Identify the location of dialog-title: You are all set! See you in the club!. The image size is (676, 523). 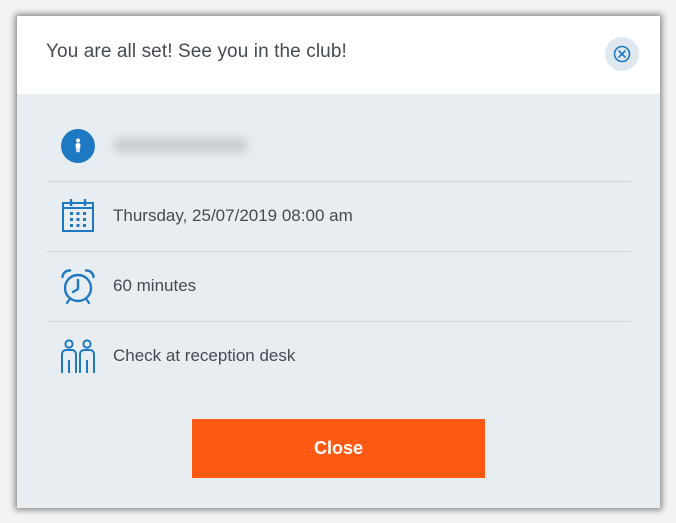
(196, 51).